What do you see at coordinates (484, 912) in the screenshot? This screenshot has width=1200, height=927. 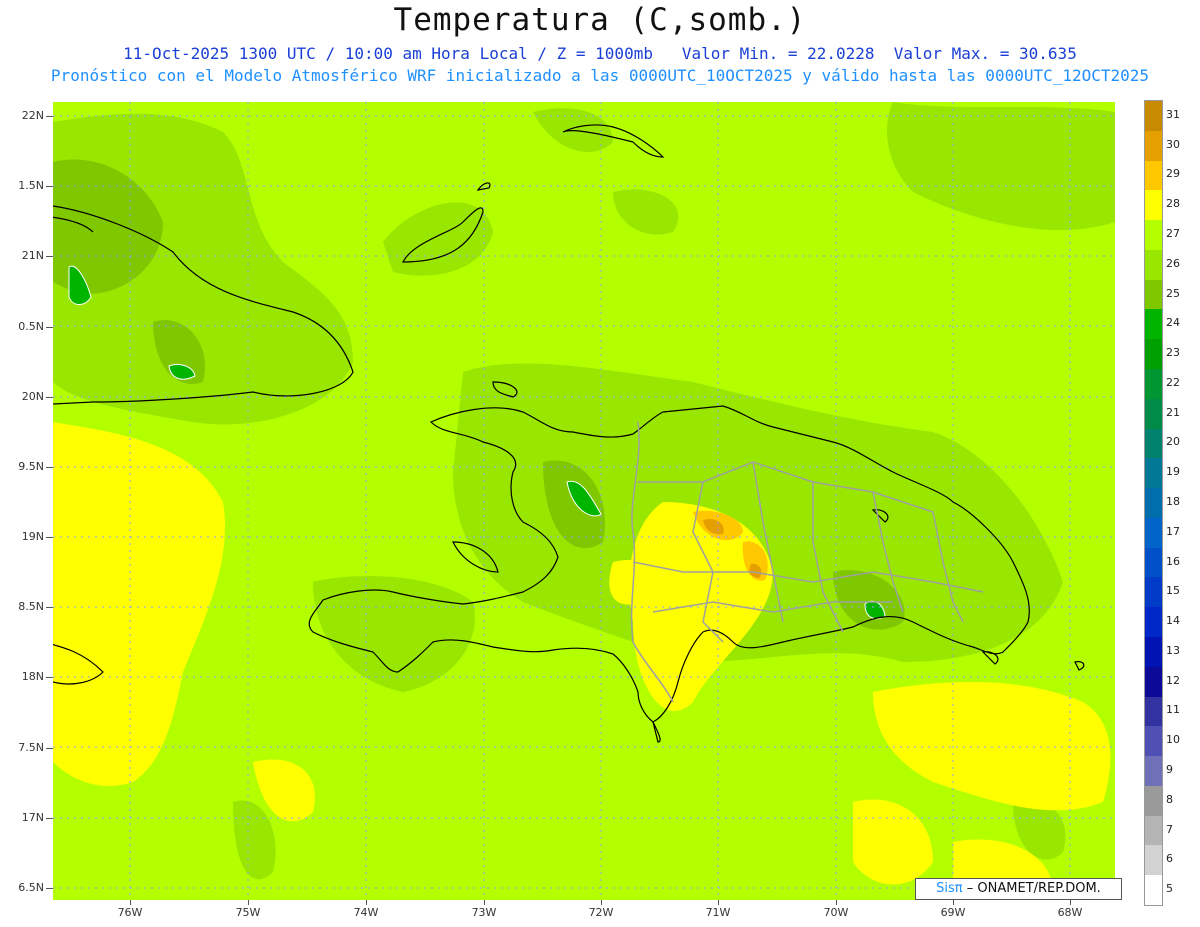 I see `lon-label: 73W` at bounding box center [484, 912].